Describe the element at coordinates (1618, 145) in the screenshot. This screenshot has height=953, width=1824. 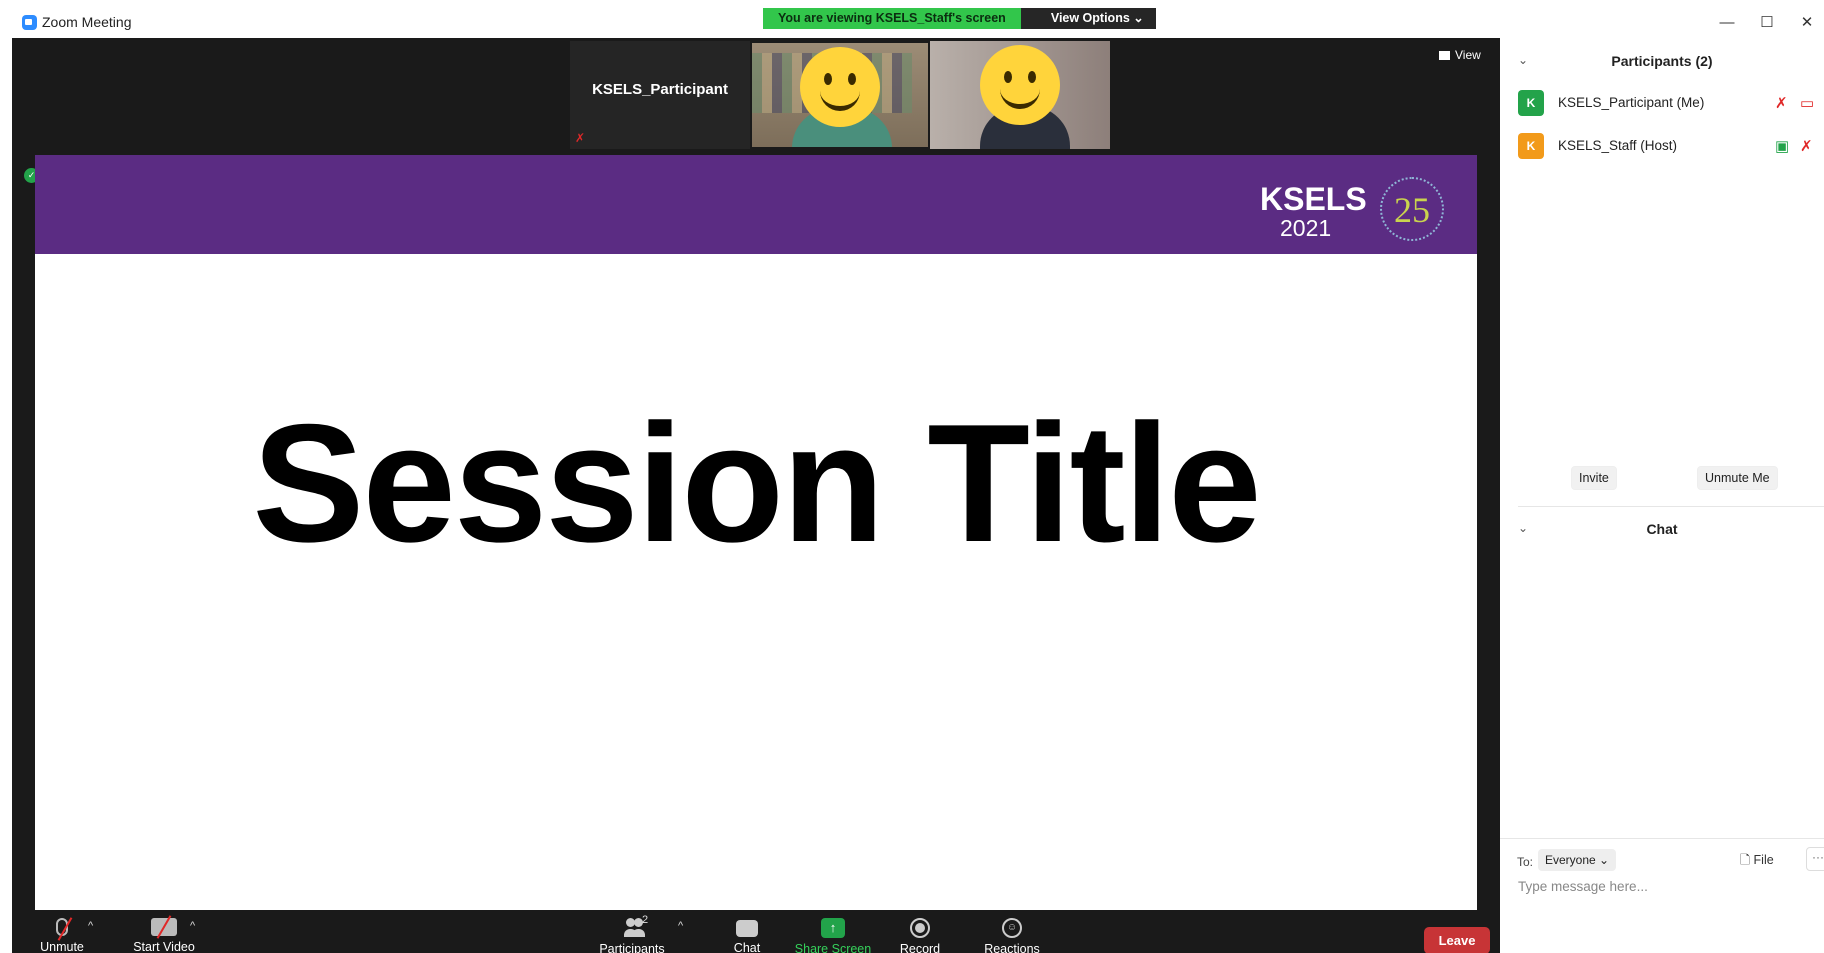
I see `participant-name: KSELS_Staff (Host)` at that location.